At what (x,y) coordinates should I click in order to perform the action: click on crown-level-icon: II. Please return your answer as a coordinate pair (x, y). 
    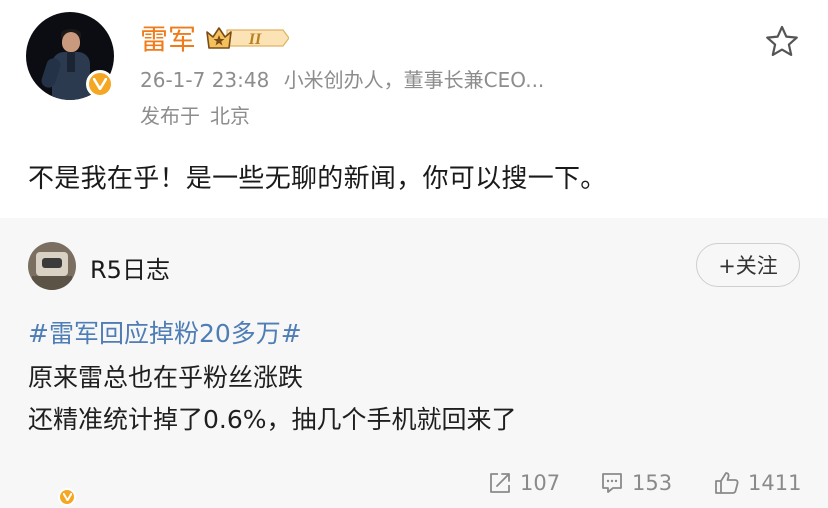
    Looking at the image, I should click on (247, 38).